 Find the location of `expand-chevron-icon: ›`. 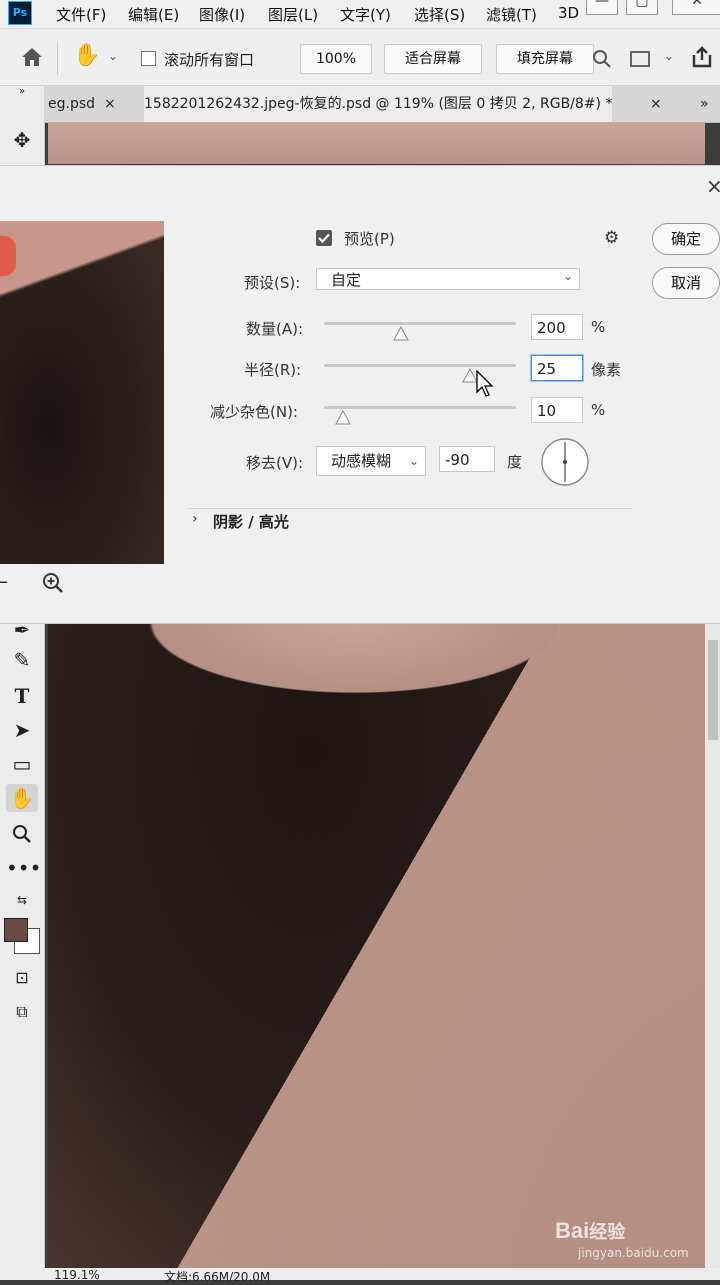

expand-chevron-icon: › is located at coordinates (195, 519).